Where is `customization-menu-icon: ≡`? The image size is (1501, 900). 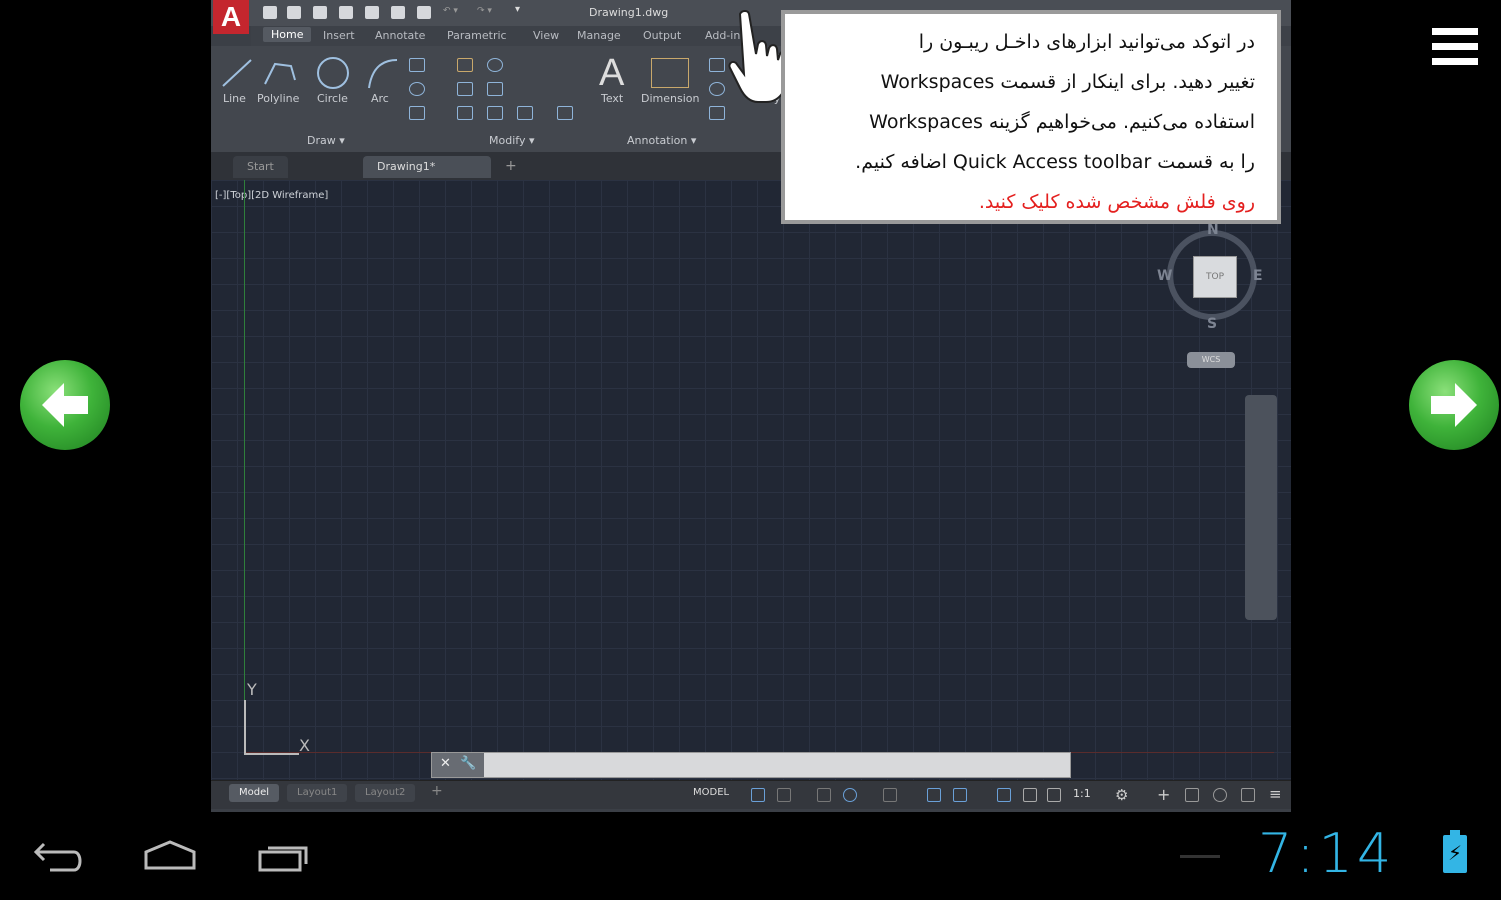
customization-menu-icon: ≡ is located at coordinates (1275, 794).